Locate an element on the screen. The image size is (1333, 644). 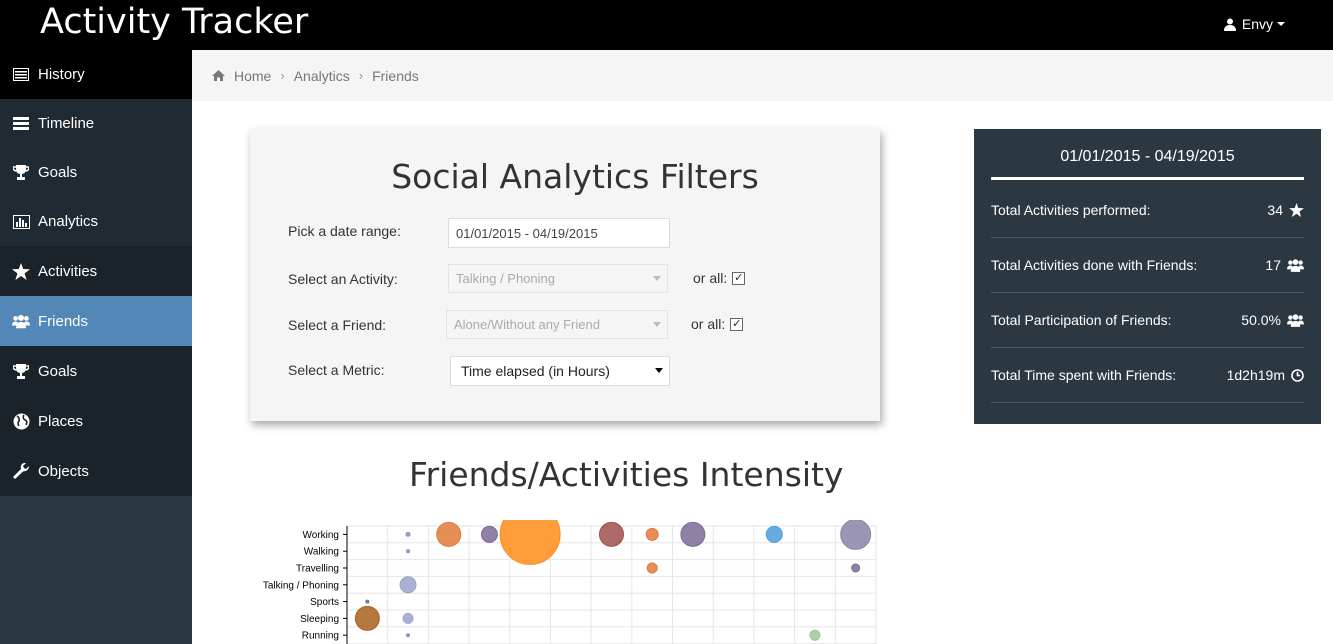
user-name: Envy is located at coordinates (1257, 24).